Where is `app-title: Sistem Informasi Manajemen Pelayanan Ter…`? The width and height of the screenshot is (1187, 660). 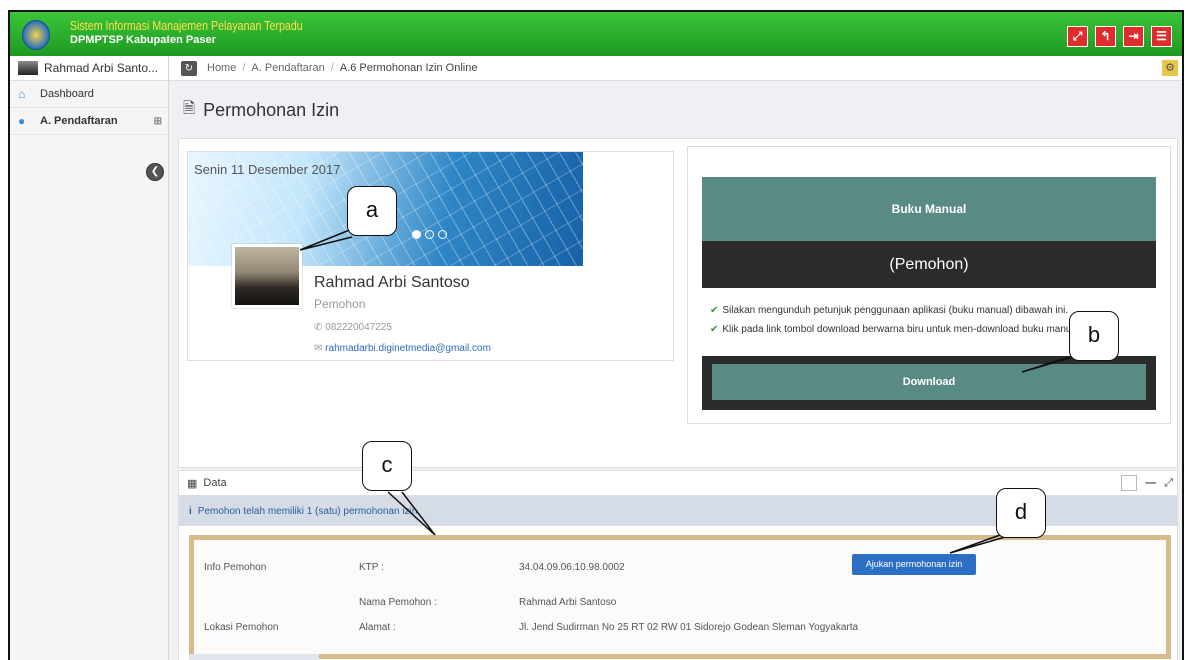 app-title: Sistem Informasi Manajemen Pelayanan Ter… is located at coordinates (186, 25).